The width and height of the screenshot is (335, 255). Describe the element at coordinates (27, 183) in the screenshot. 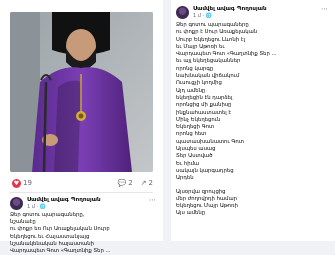

I see `reaction-count: 19` at that location.